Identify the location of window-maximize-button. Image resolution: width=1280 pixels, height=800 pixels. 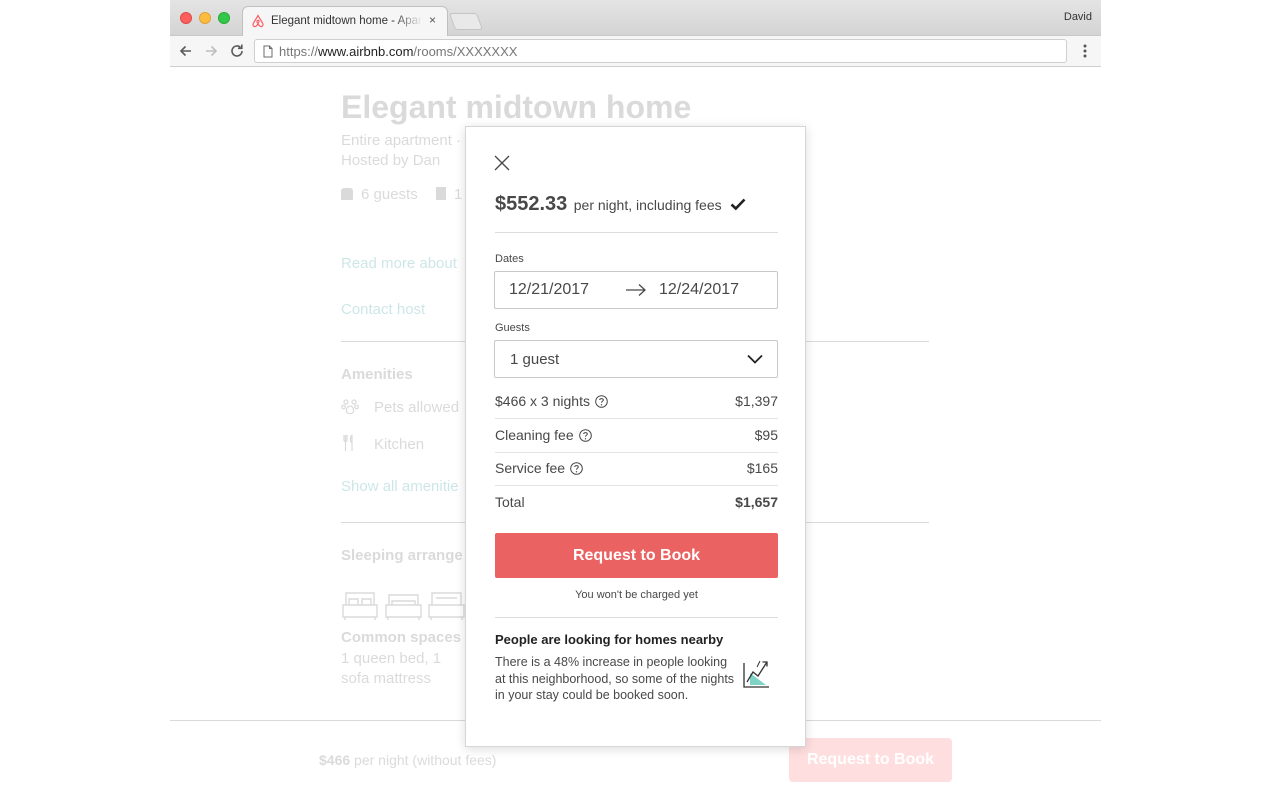
(224, 18).